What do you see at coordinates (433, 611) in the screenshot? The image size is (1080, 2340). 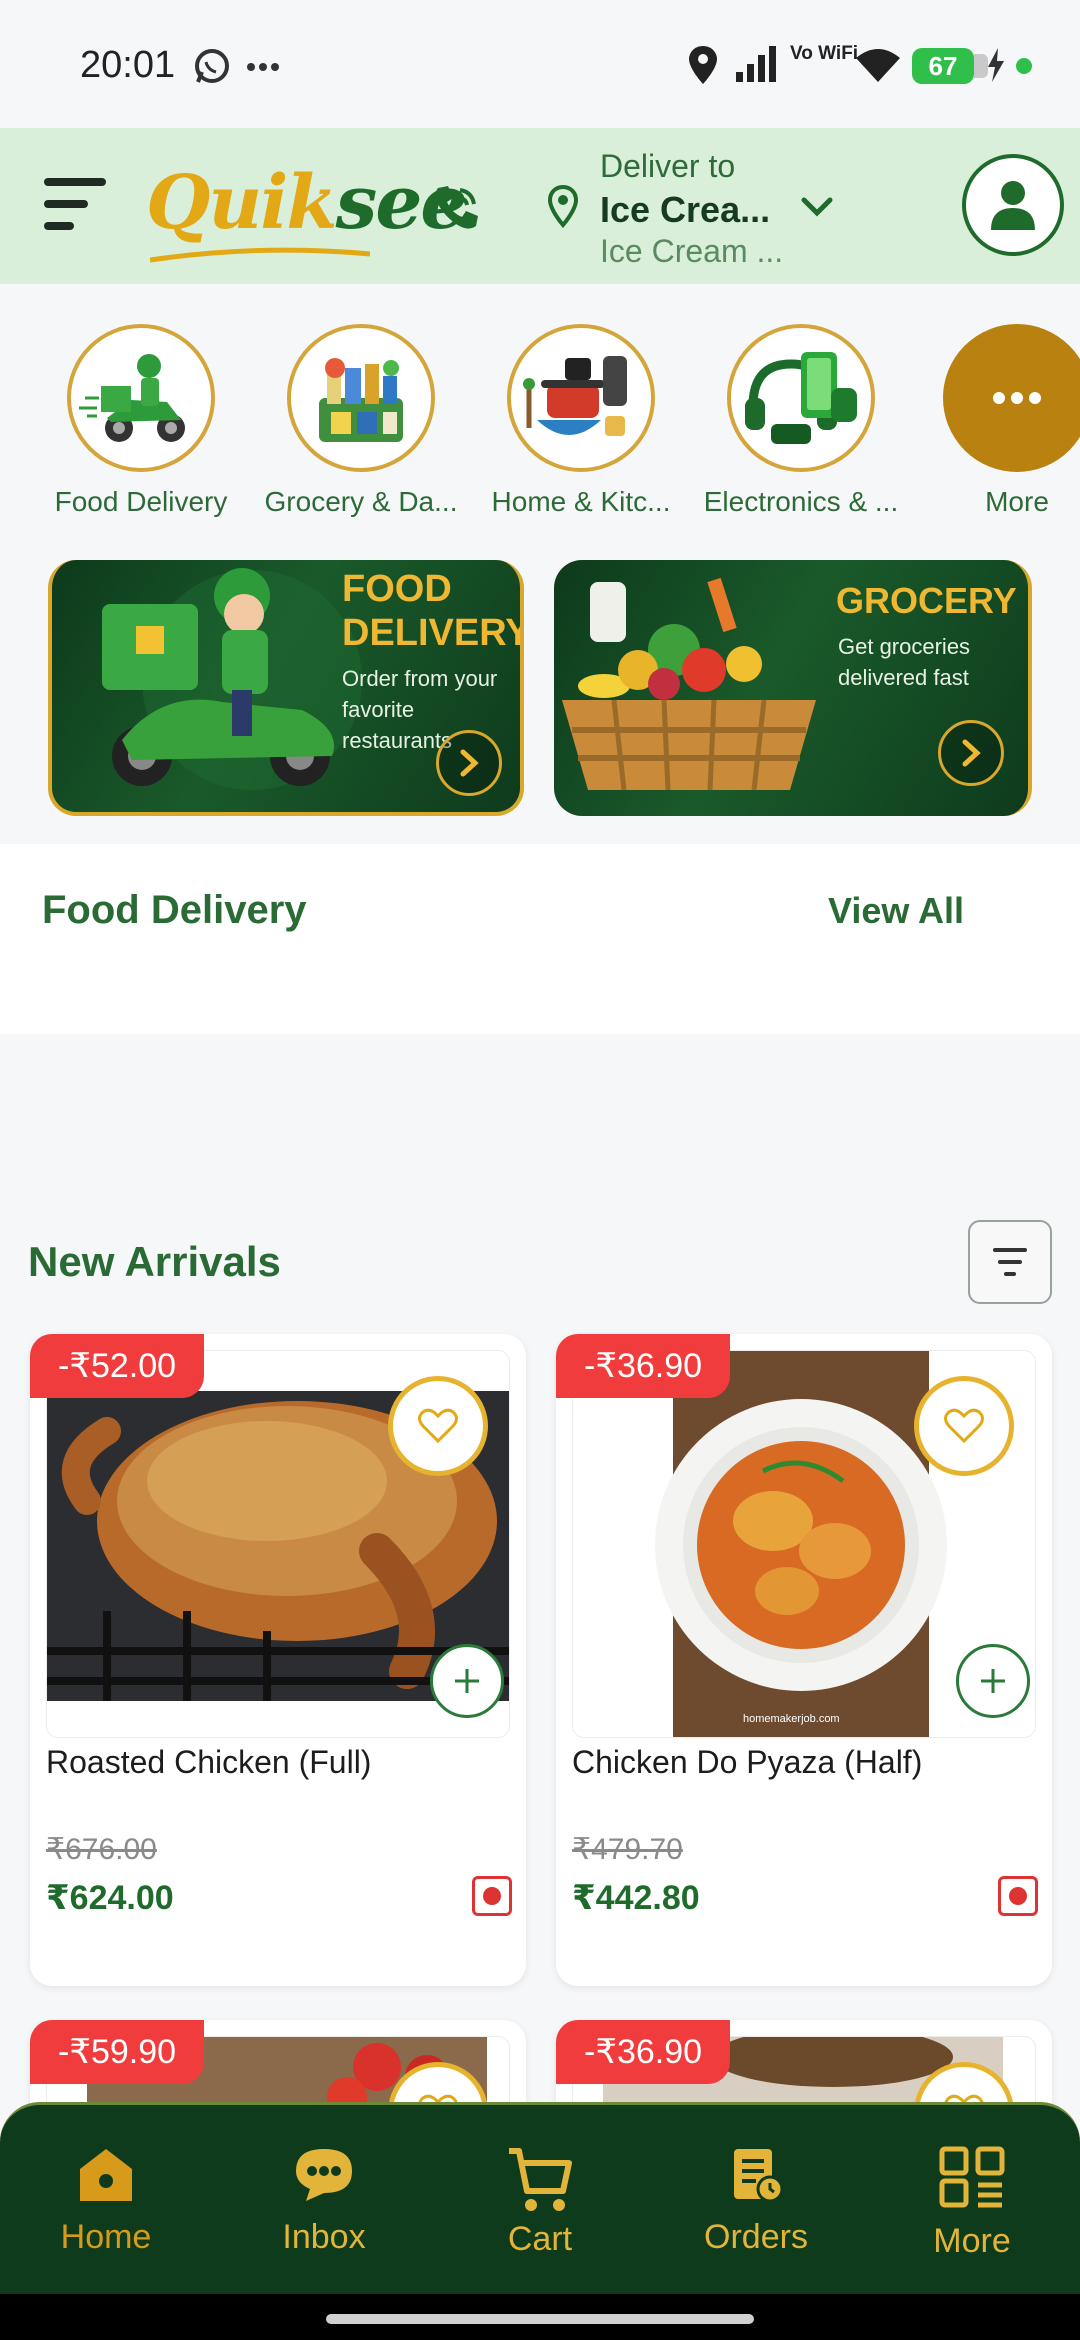 I see `banner-title: FOOD DELIVERY` at bounding box center [433, 611].